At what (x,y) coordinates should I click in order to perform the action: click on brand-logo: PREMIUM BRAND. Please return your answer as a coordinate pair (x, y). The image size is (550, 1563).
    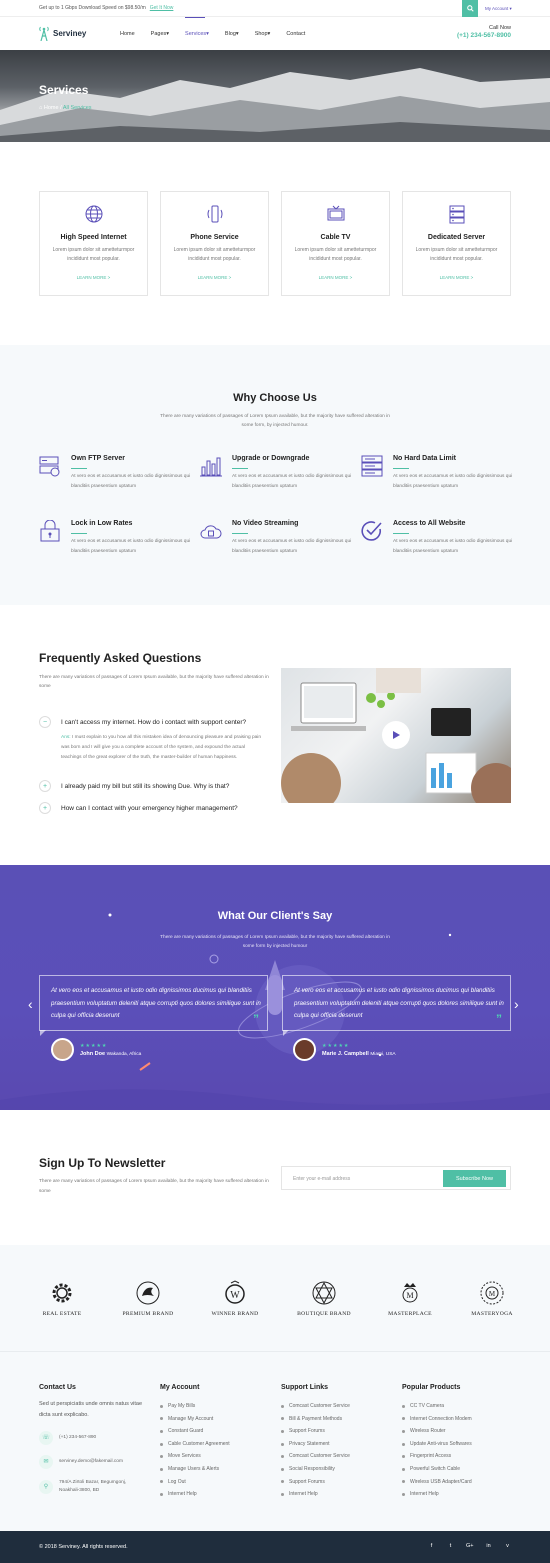
    Looking at the image, I should click on (148, 1298).